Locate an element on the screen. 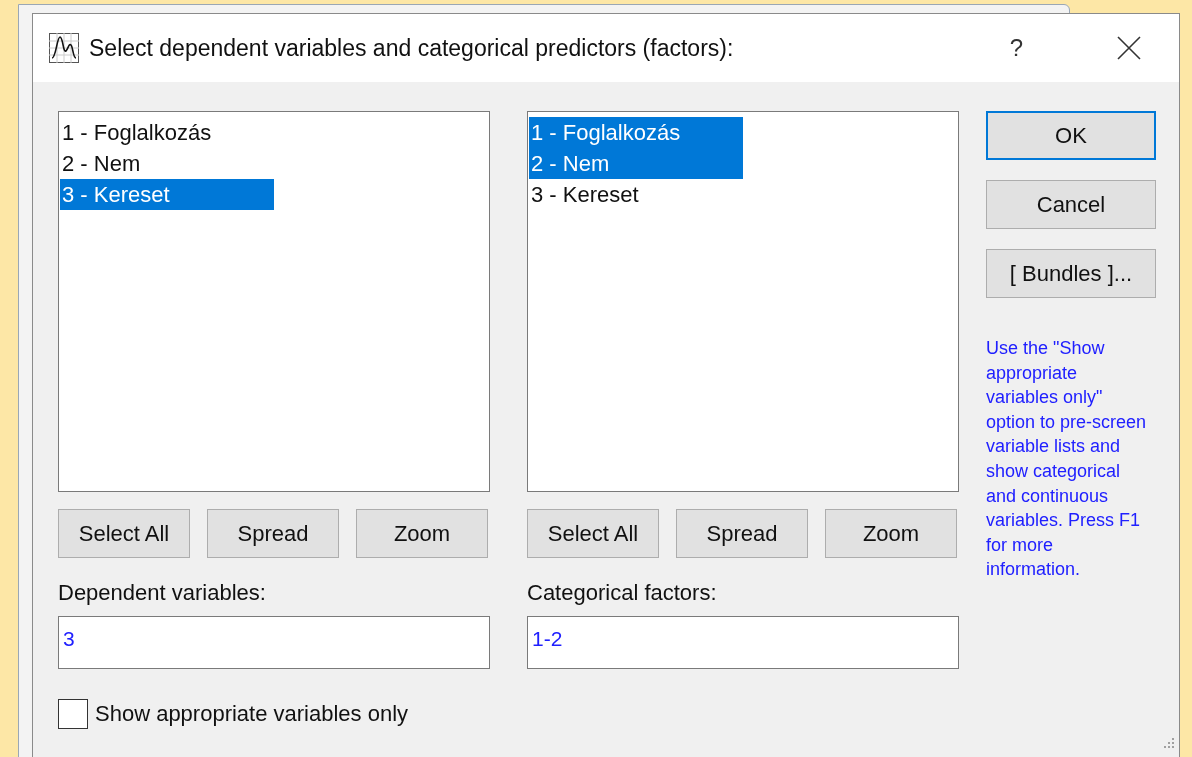  help-button: ? is located at coordinates (1016, 48).